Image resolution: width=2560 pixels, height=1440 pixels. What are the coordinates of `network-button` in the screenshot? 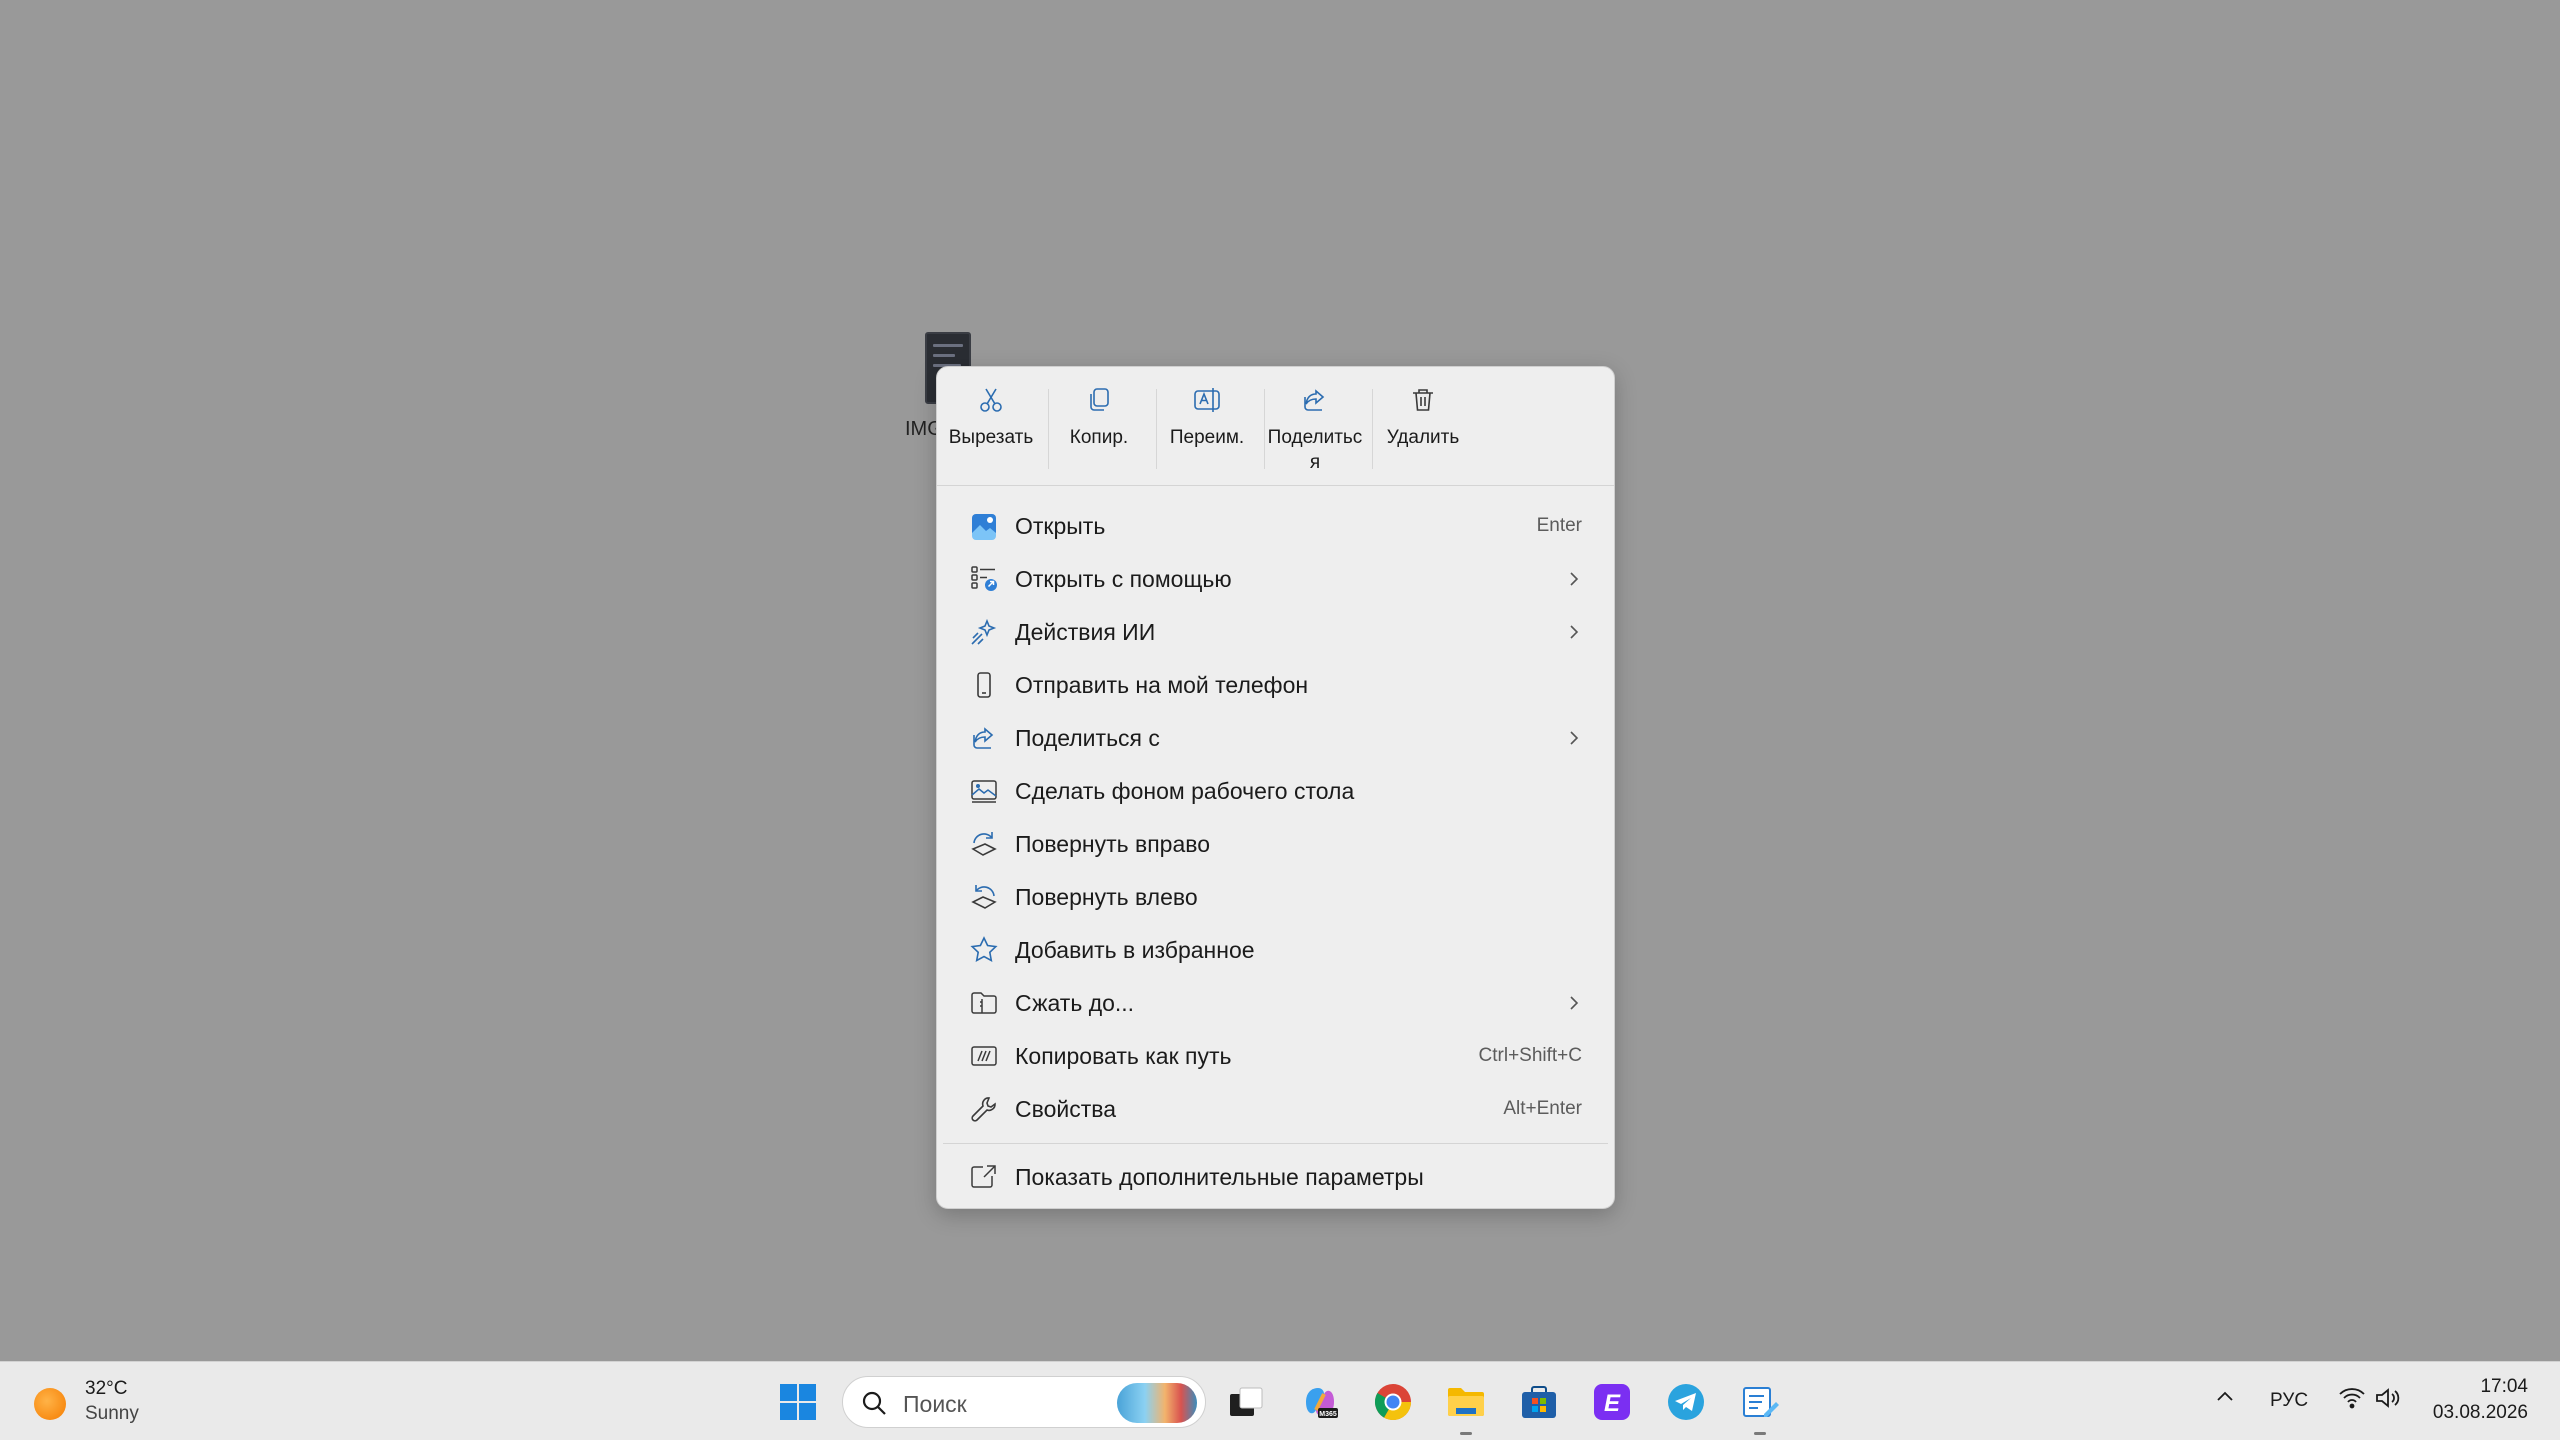 It's located at (2352, 1398).